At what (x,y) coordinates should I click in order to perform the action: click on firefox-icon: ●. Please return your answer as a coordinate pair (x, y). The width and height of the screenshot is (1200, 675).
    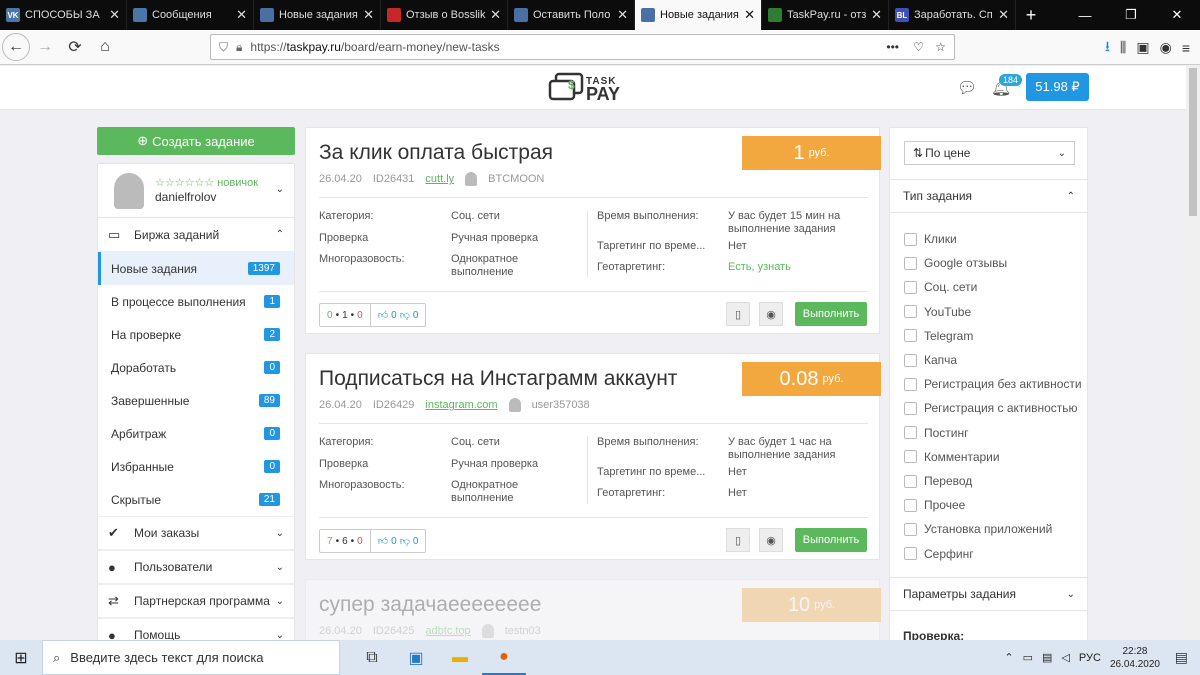
    Looking at the image, I should click on (504, 657).